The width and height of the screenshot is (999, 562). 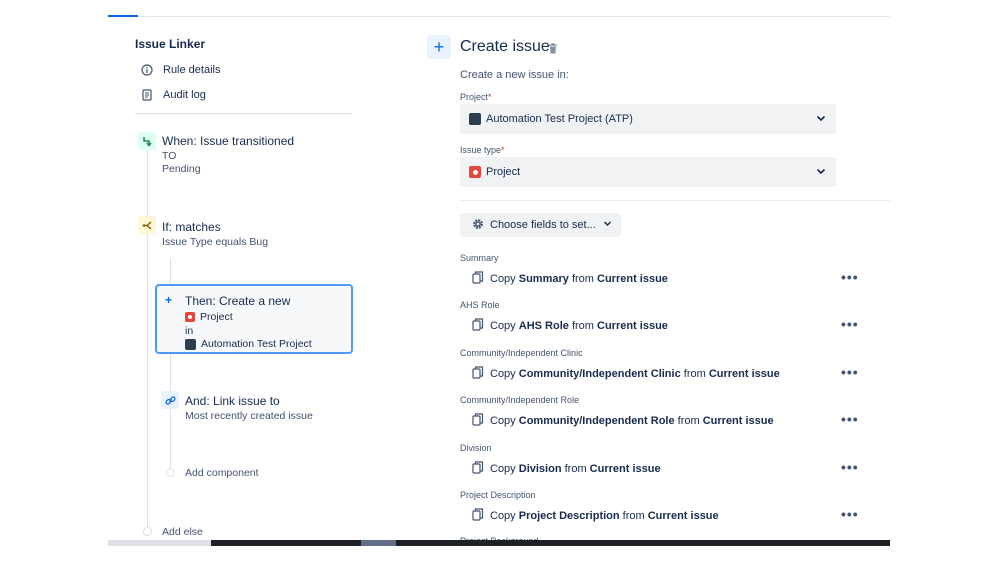 What do you see at coordinates (184, 95) in the screenshot?
I see `nav-label: Audit log` at bounding box center [184, 95].